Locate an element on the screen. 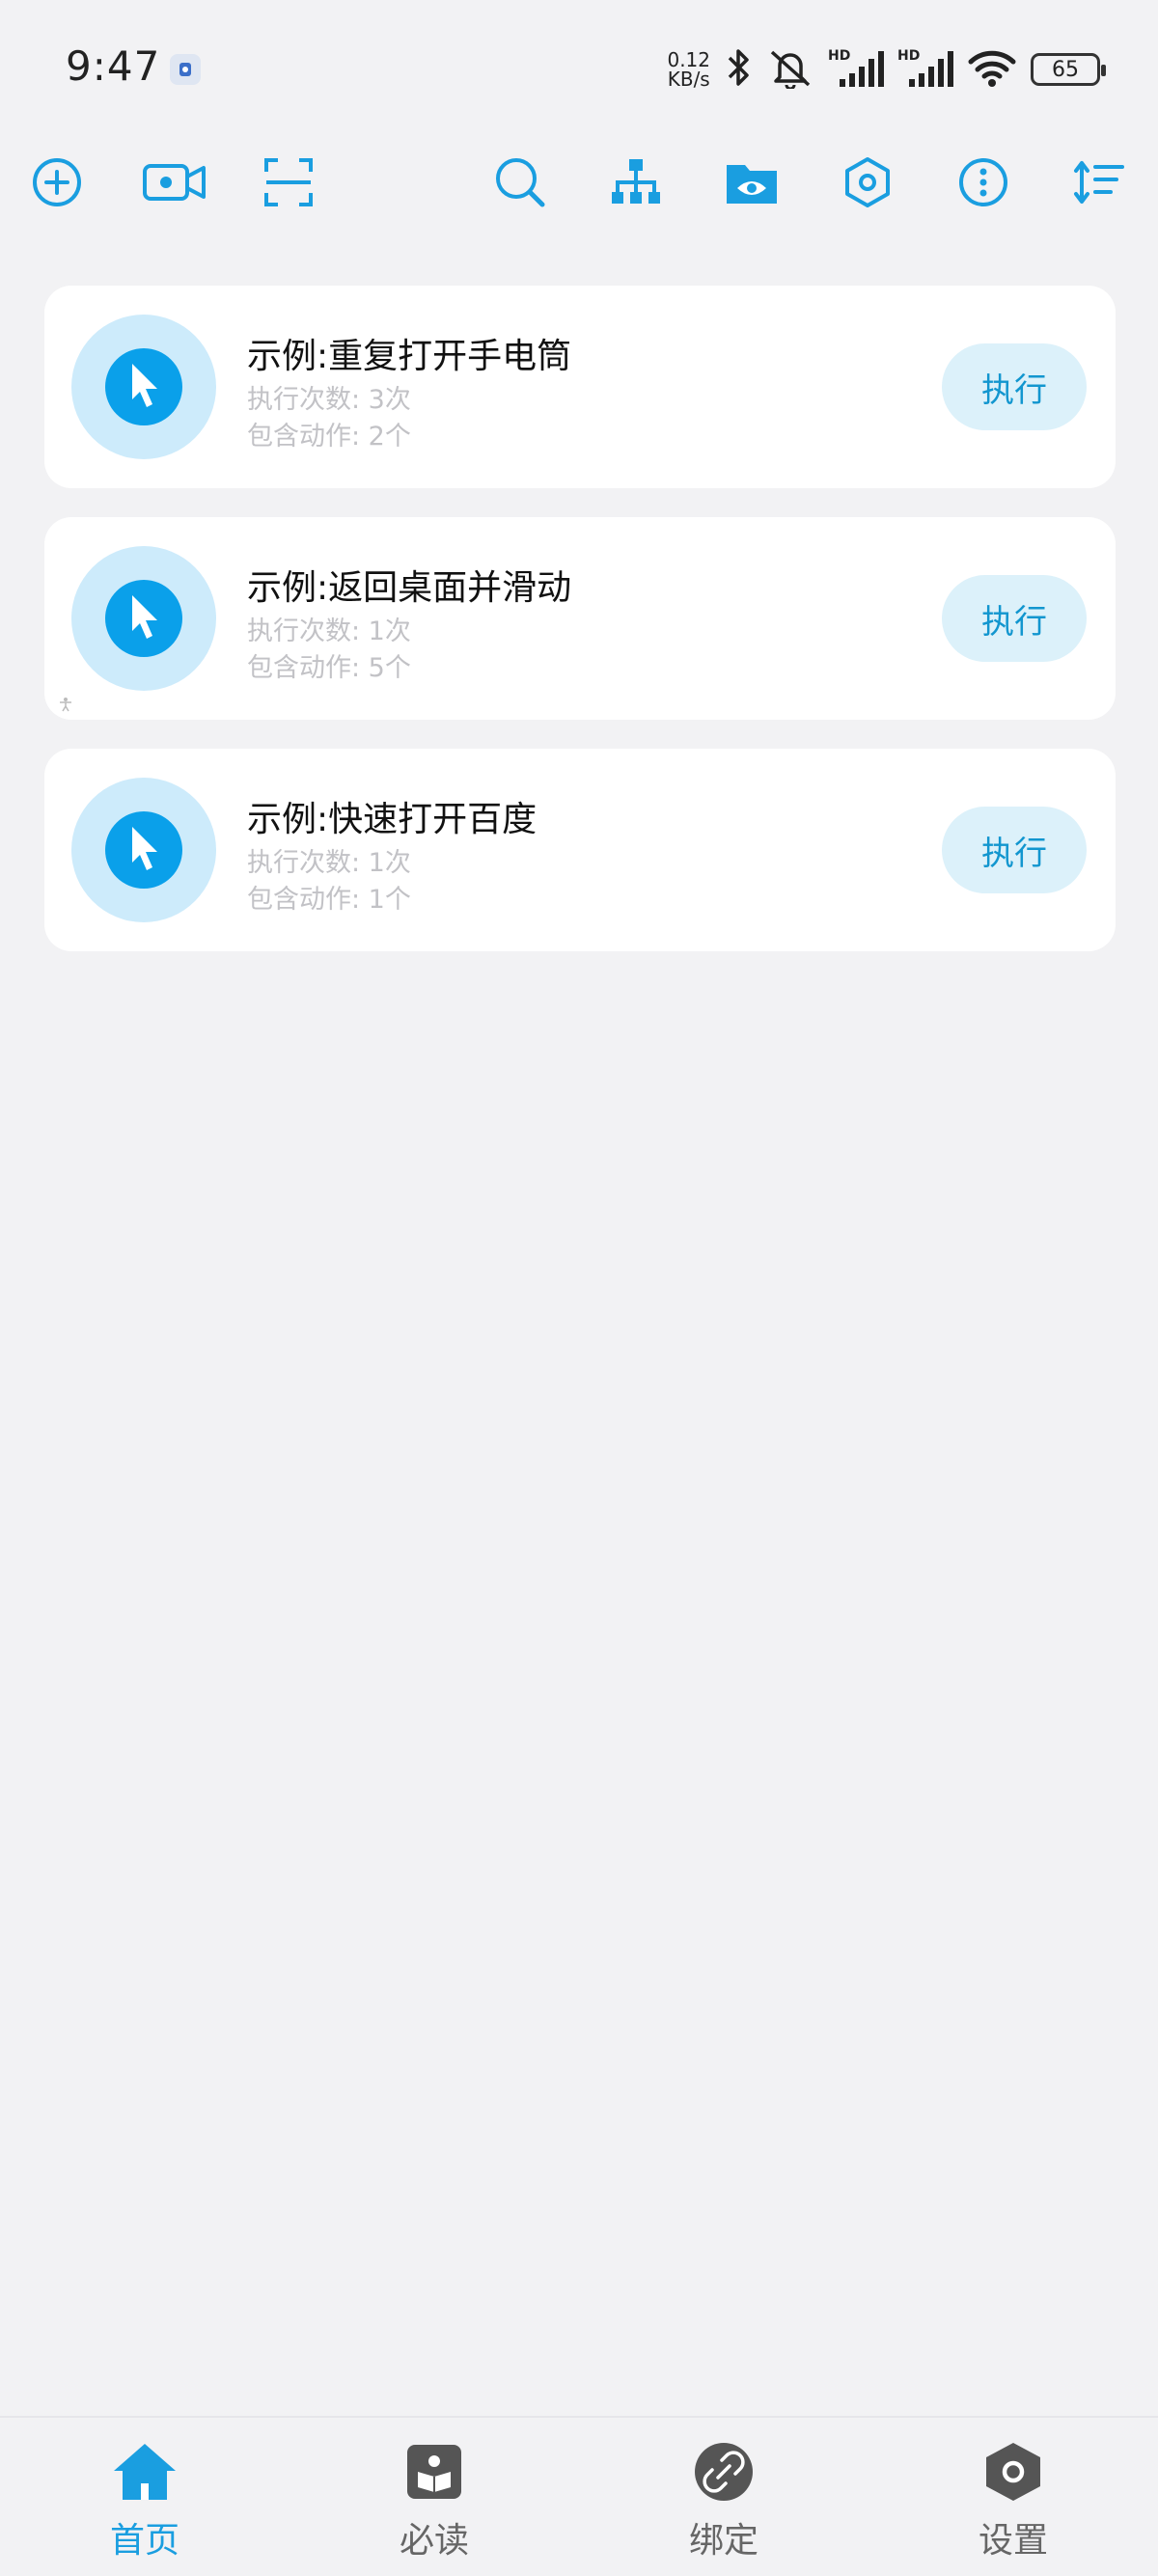  wifi-icon is located at coordinates (992, 69).